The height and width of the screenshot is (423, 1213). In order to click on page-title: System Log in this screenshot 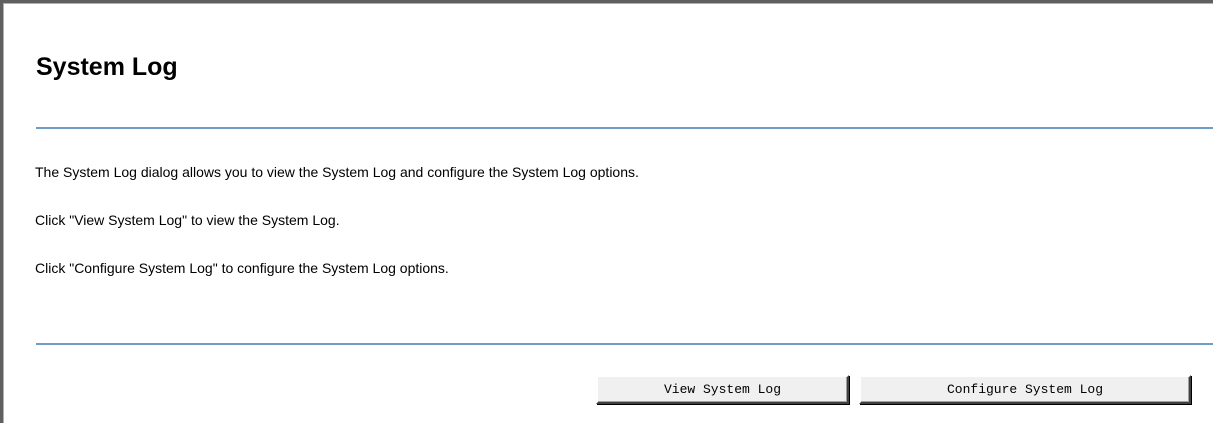, I will do `click(107, 67)`.